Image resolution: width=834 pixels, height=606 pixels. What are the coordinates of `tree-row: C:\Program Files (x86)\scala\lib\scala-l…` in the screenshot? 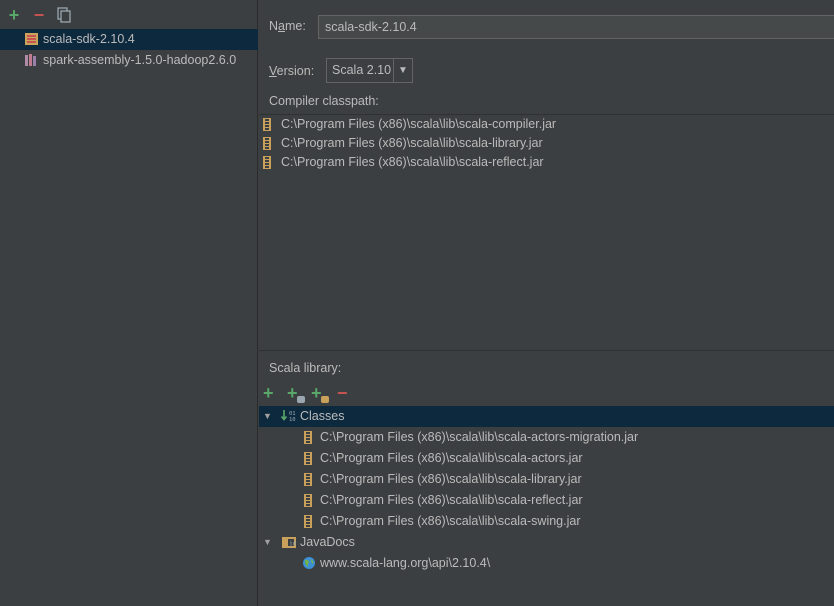 It's located at (546, 479).